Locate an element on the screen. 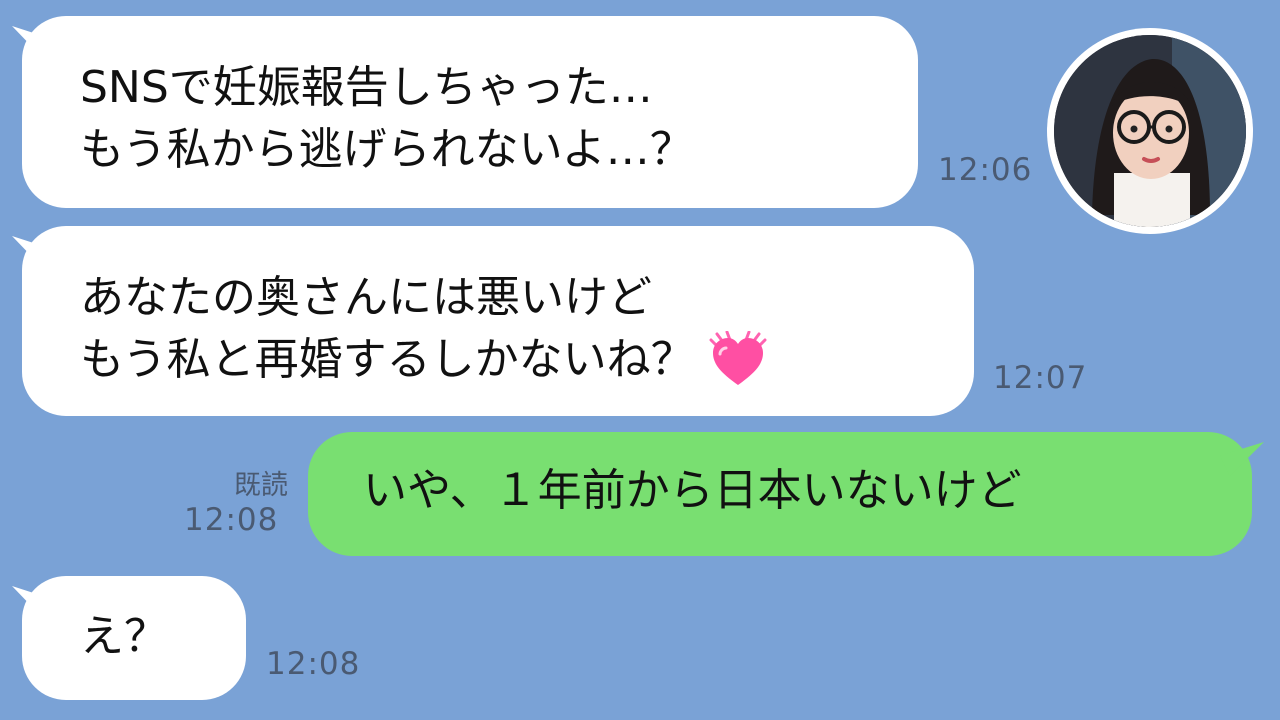 The height and width of the screenshot is (720, 1280). message-text-line: もう私と再婚するしかないね？ is located at coordinates (527, 360).